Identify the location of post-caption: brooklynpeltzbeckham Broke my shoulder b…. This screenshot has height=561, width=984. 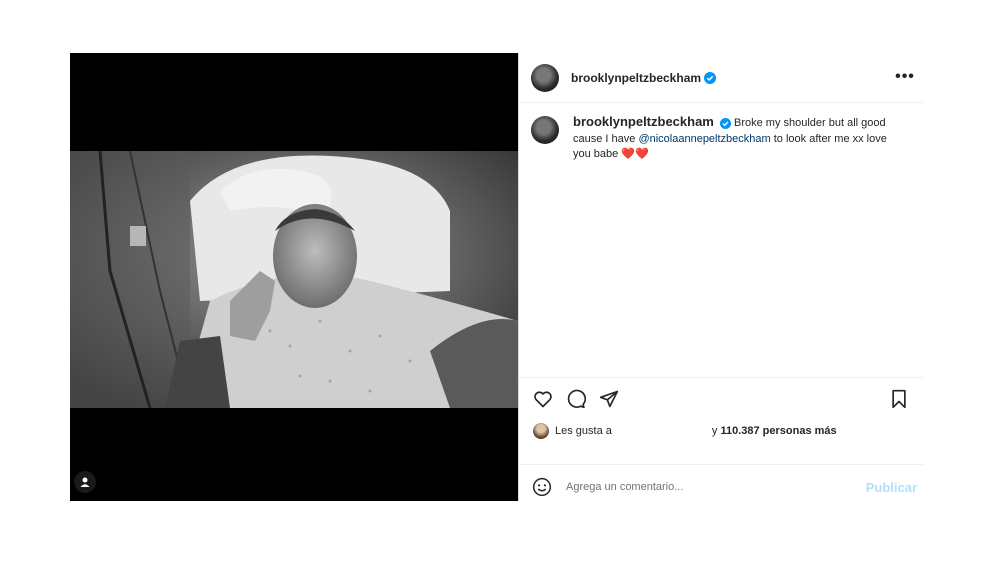
(721, 133).